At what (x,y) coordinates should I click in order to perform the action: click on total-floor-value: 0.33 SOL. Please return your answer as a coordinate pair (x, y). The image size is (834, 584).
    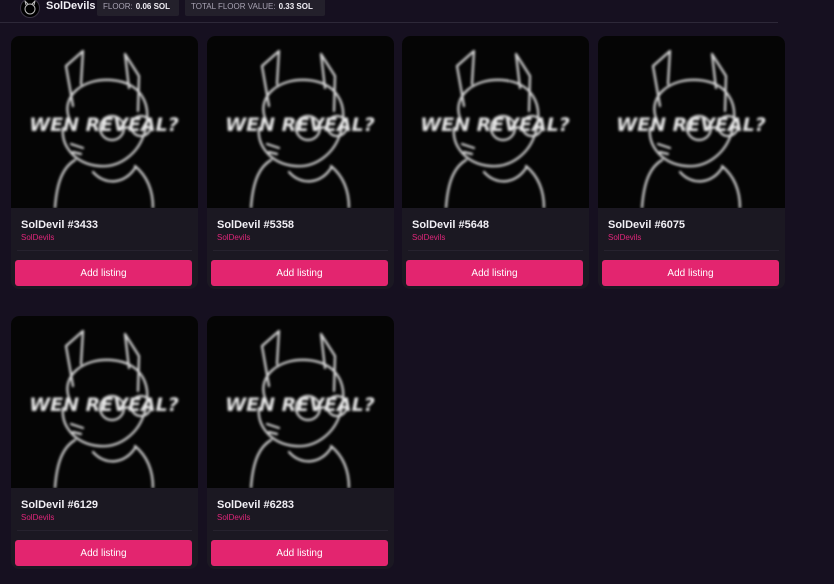
    Looking at the image, I should click on (295, 6).